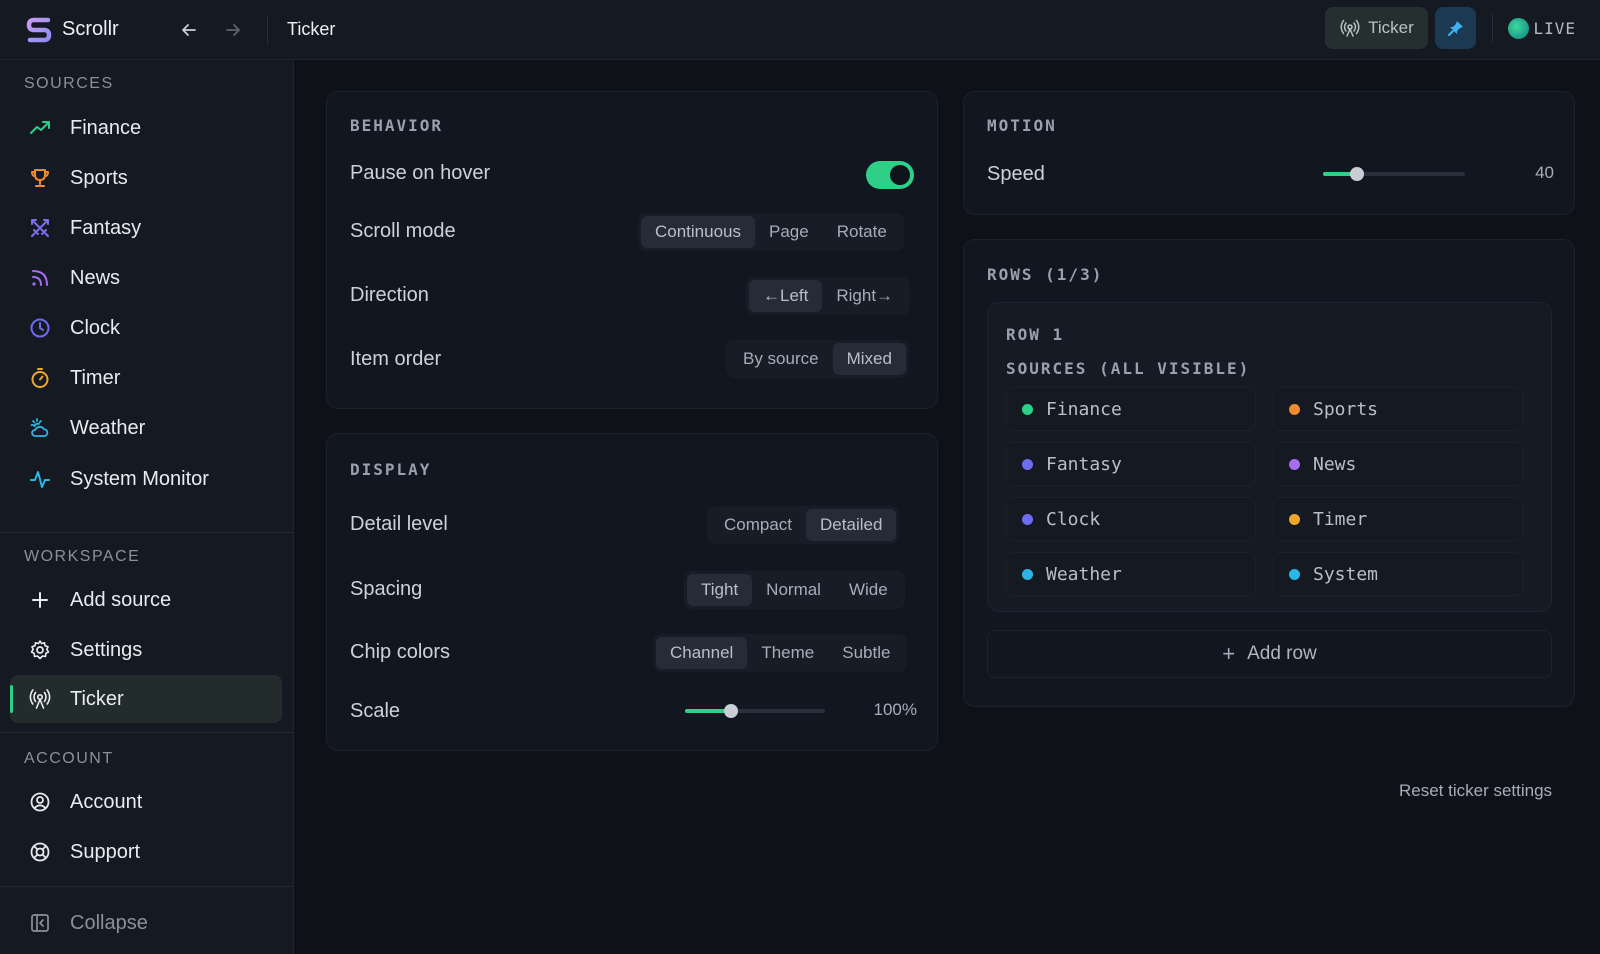 The width and height of the screenshot is (1600, 954). What do you see at coordinates (1229, 653) in the screenshot?
I see `plus-icon: +` at bounding box center [1229, 653].